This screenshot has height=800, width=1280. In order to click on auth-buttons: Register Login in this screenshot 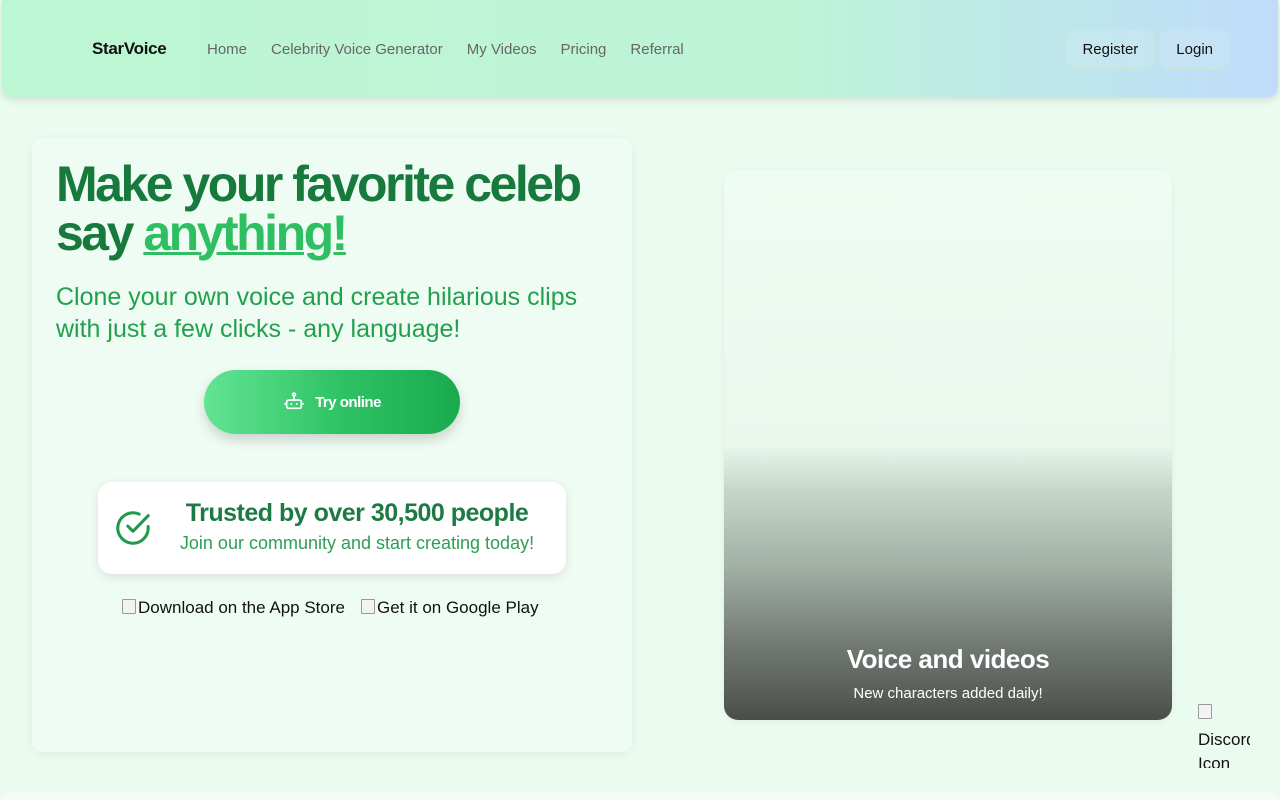, I will do `click(1147, 49)`.